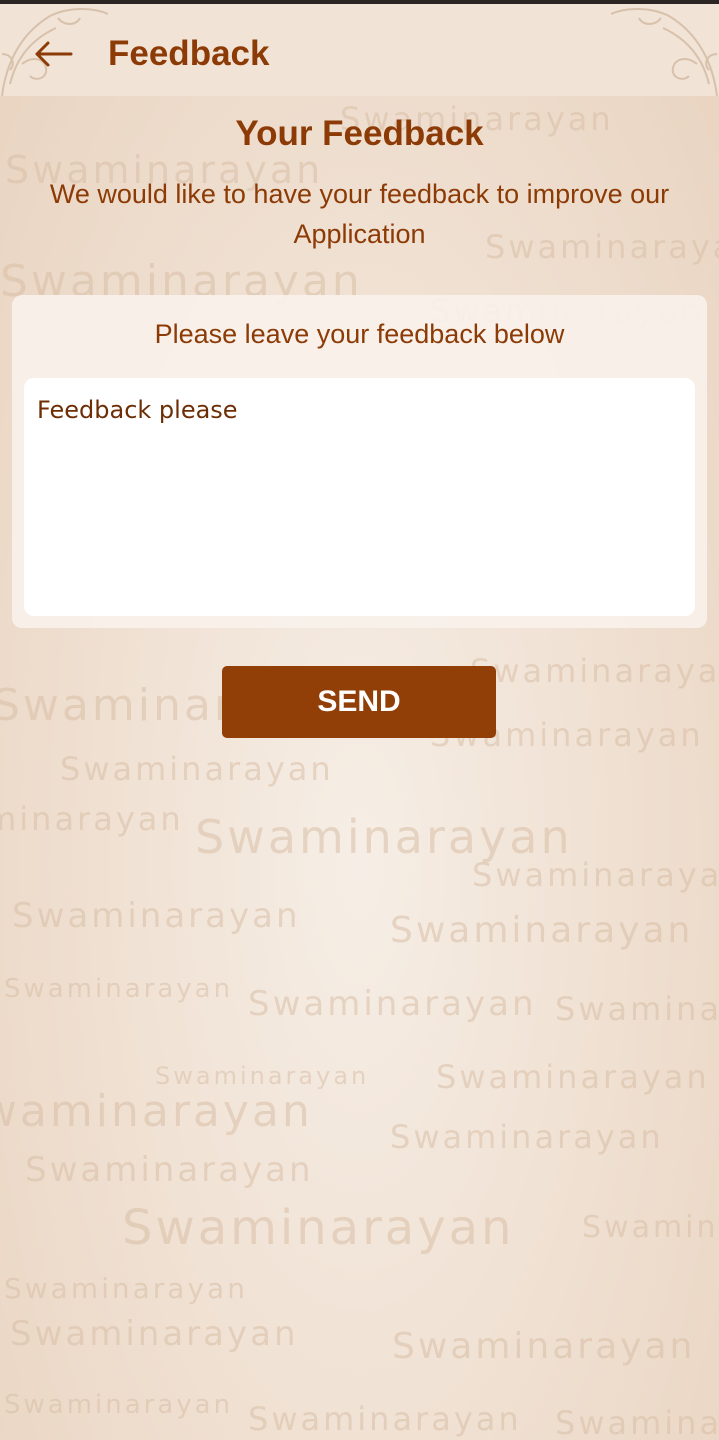 The height and width of the screenshot is (1440, 719). What do you see at coordinates (189, 53) in the screenshot?
I see `page-title: Feedback` at bounding box center [189, 53].